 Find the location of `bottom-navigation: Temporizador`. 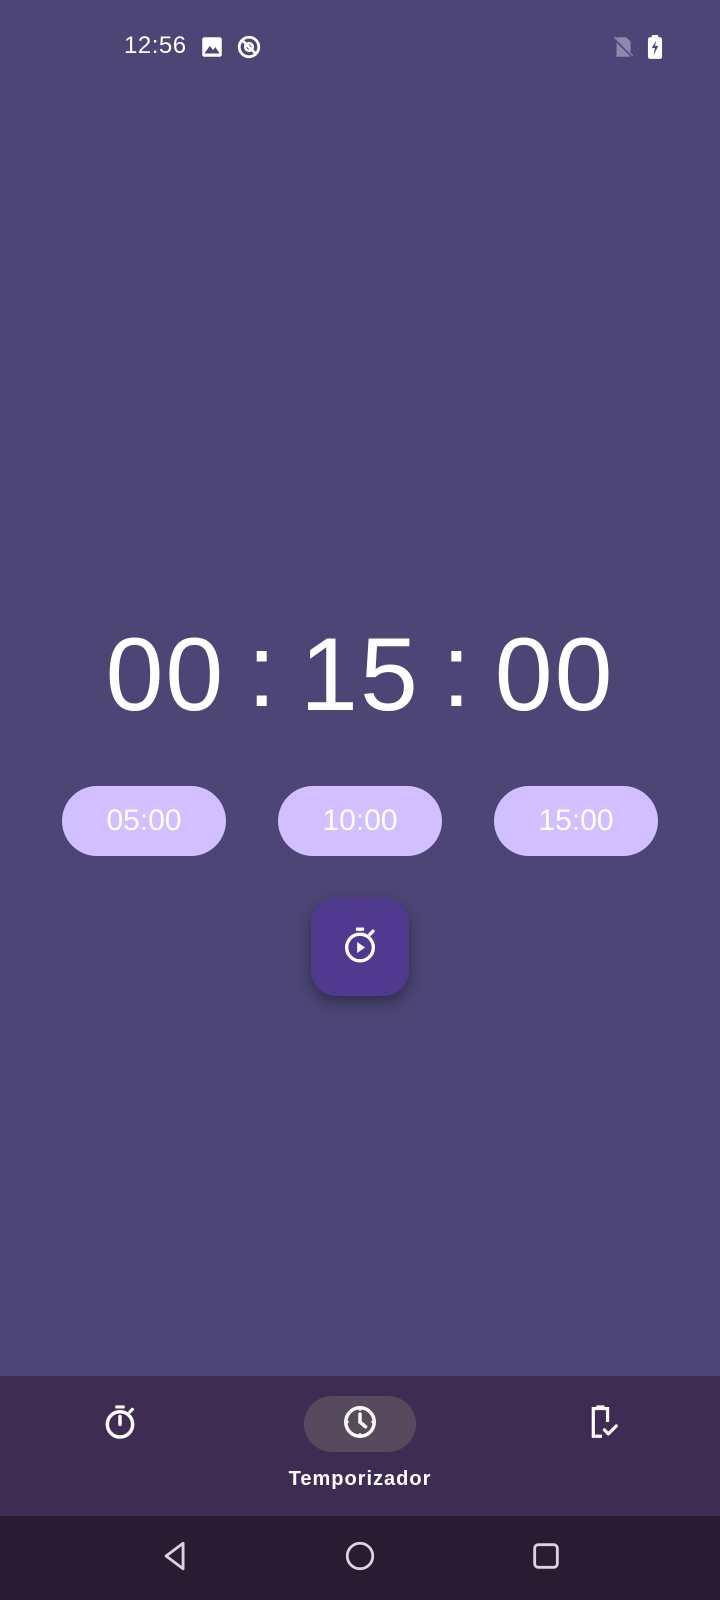

bottom-navigation: Temporizador is located at coordinates (360, 1446).